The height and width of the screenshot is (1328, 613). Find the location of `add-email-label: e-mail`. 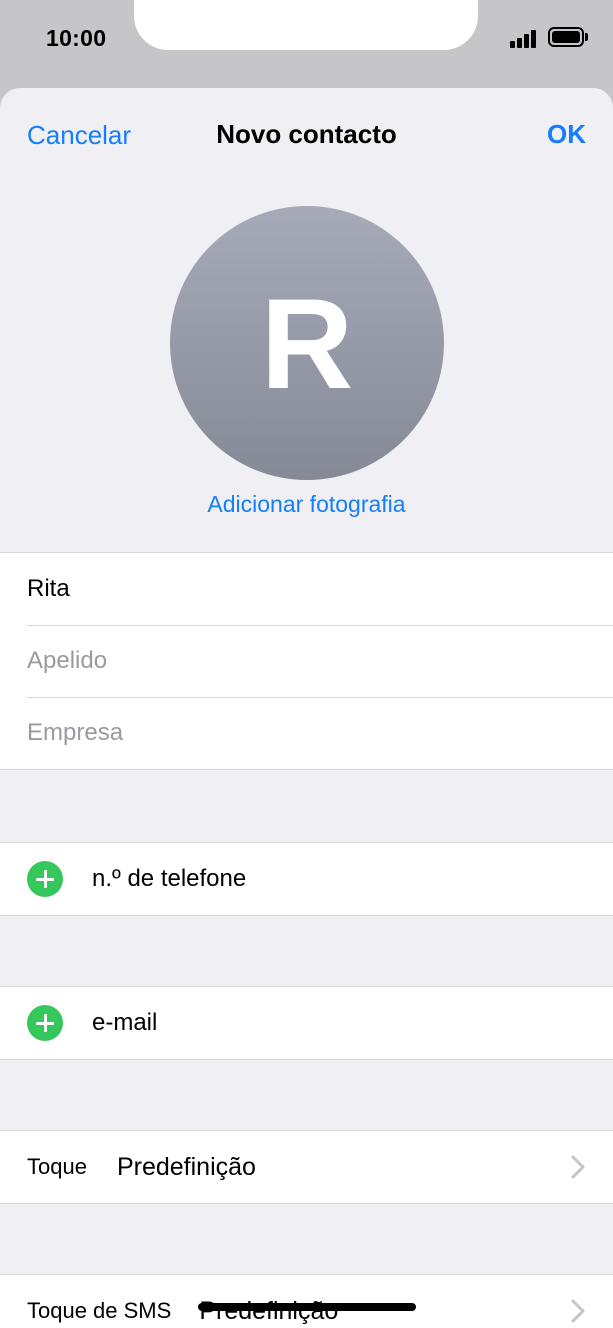

add-email-label: e-mail is located at coordinates (125, 1022).